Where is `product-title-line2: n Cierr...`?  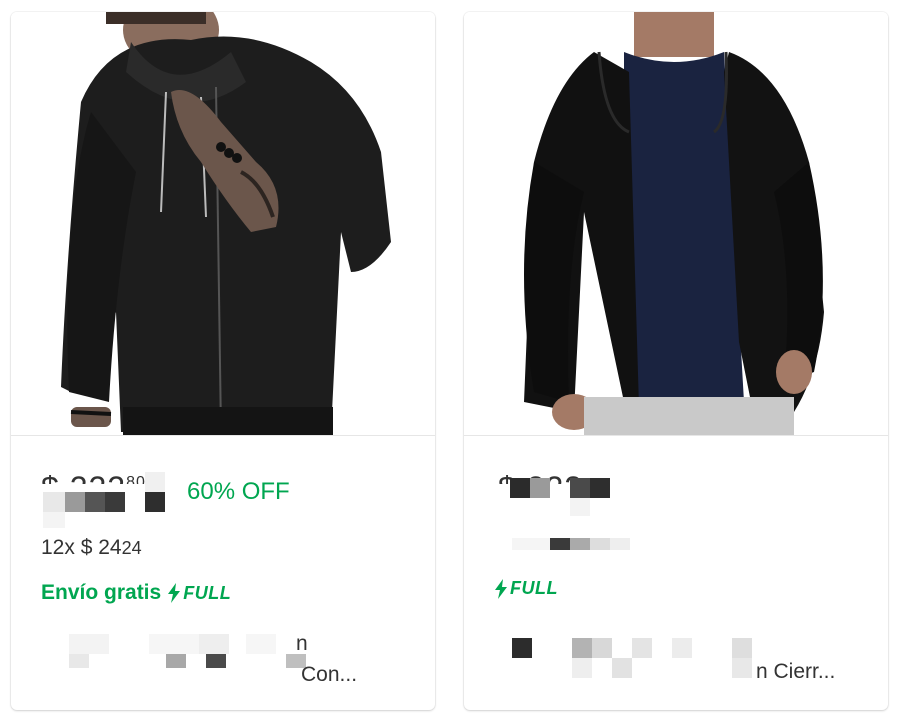
product-title-line2: n Cierr... is located at coordinates (796, 671).